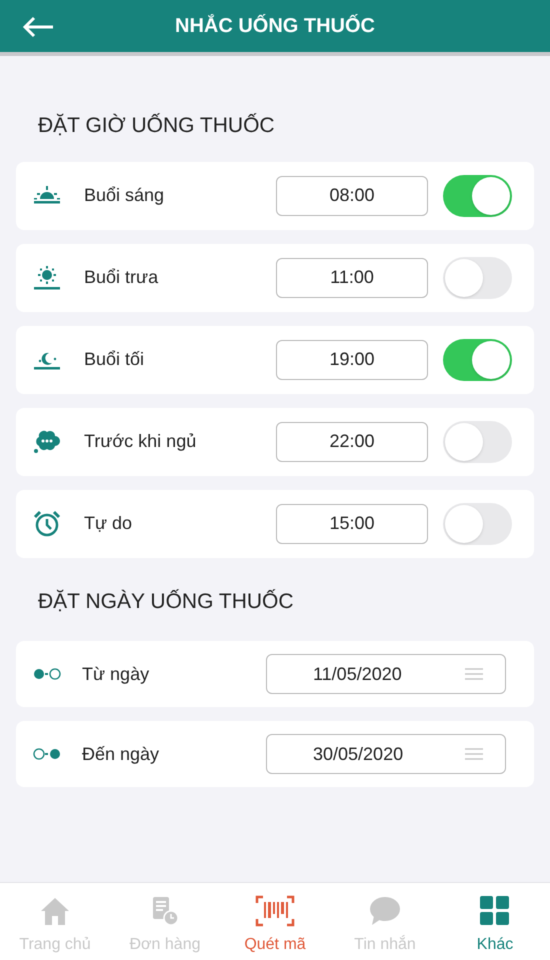  What do you see at coordinates (116, 674) in the screenshot?
I see `date-label: Từ ngày` at bounding box center [116, 674].